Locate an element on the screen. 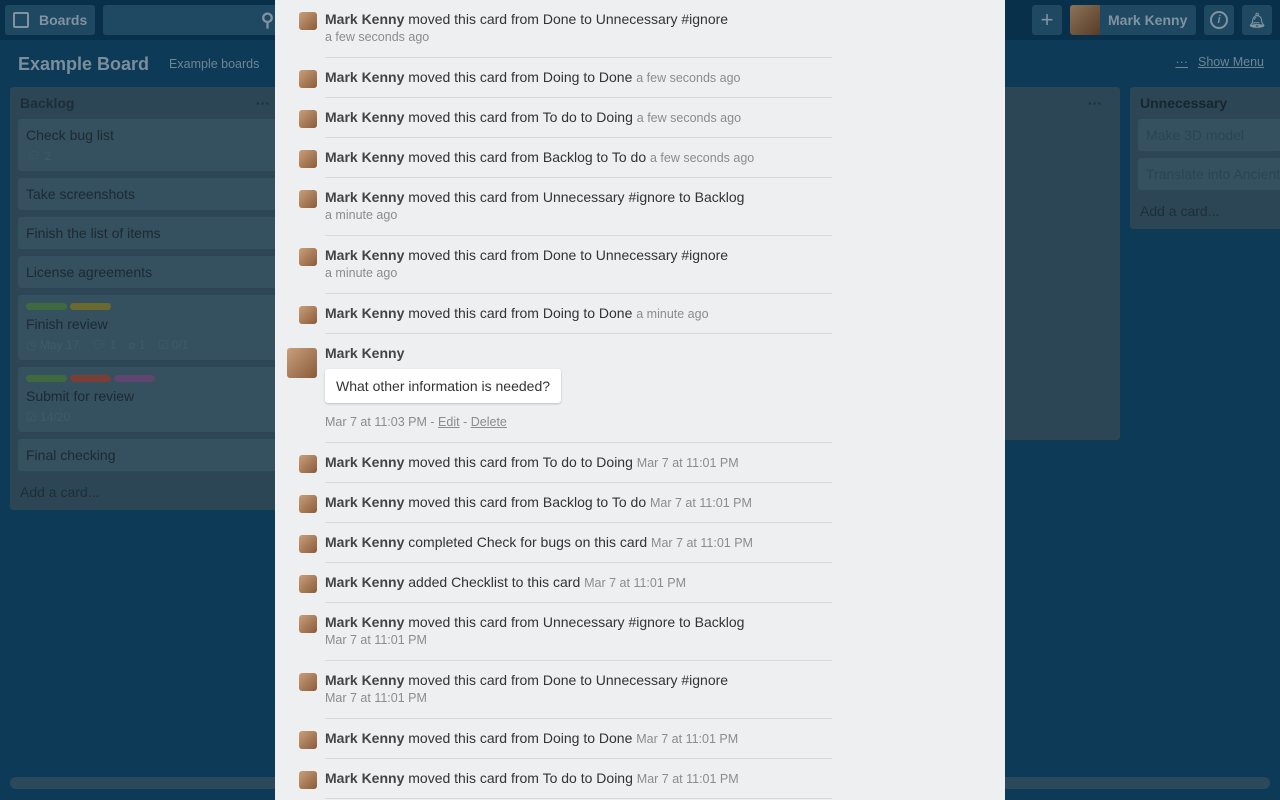 The width and height of the screenshot is (1280, 800). card: Finish review ◷ May 17 💬︎ 1 ⌀ 1 ☑ 0/1 is located at coordinates (150, 327).